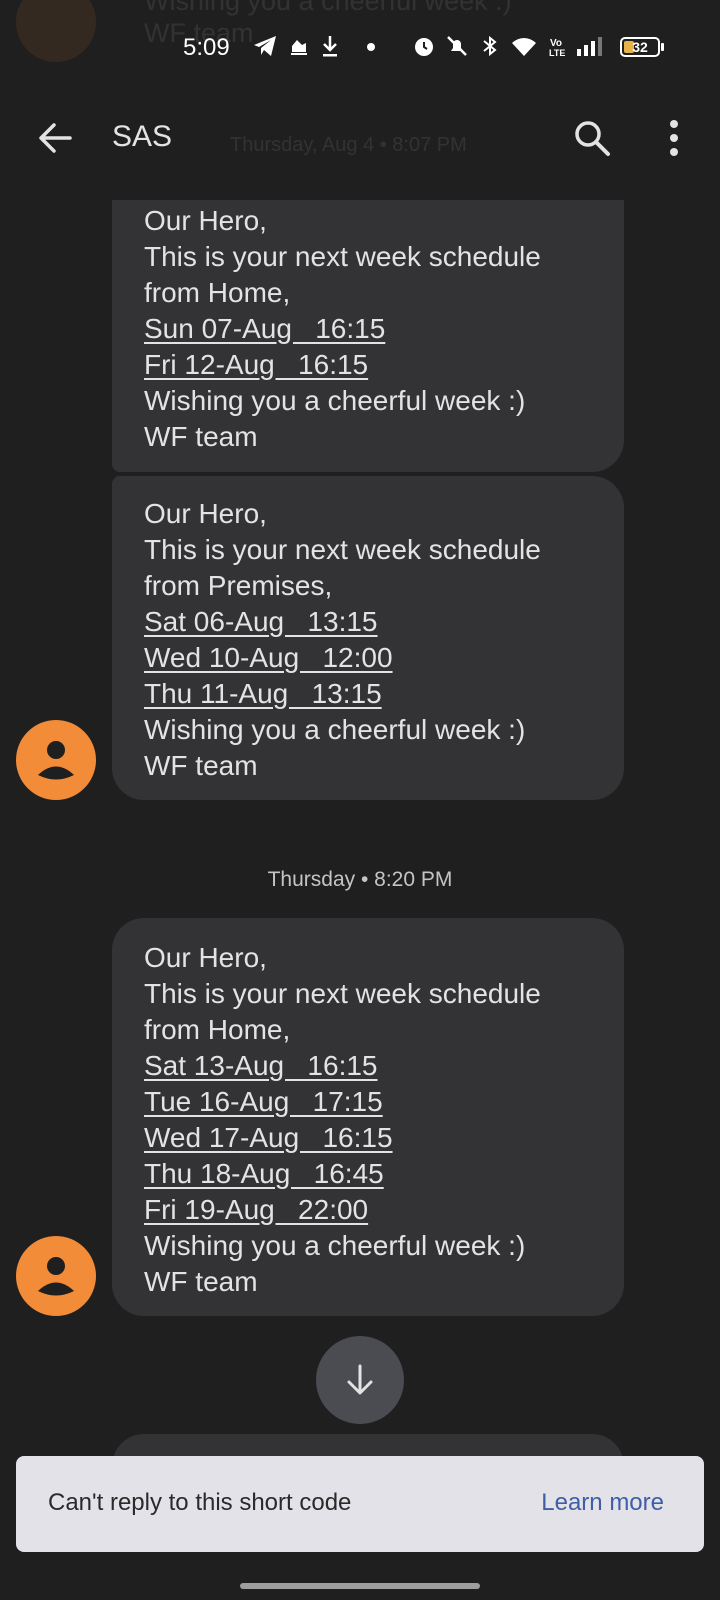 Image resolution: width=720 pixels, height=1600 pixels. Describe the element at coordinates (662, 47) in the screenshot. I see `battery-tip` at that location.